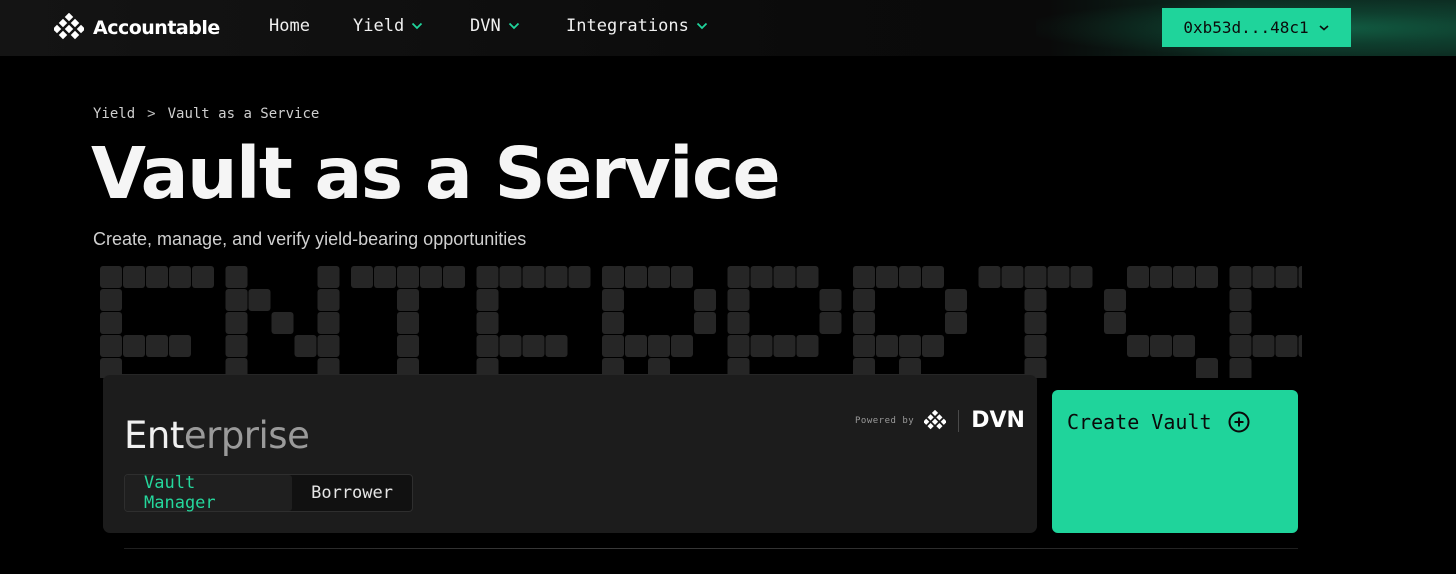  What do you see at coordinates (1324, 27) in the screenshot?
I see `chevron-down-icon` at bounding box center [1324, 27].